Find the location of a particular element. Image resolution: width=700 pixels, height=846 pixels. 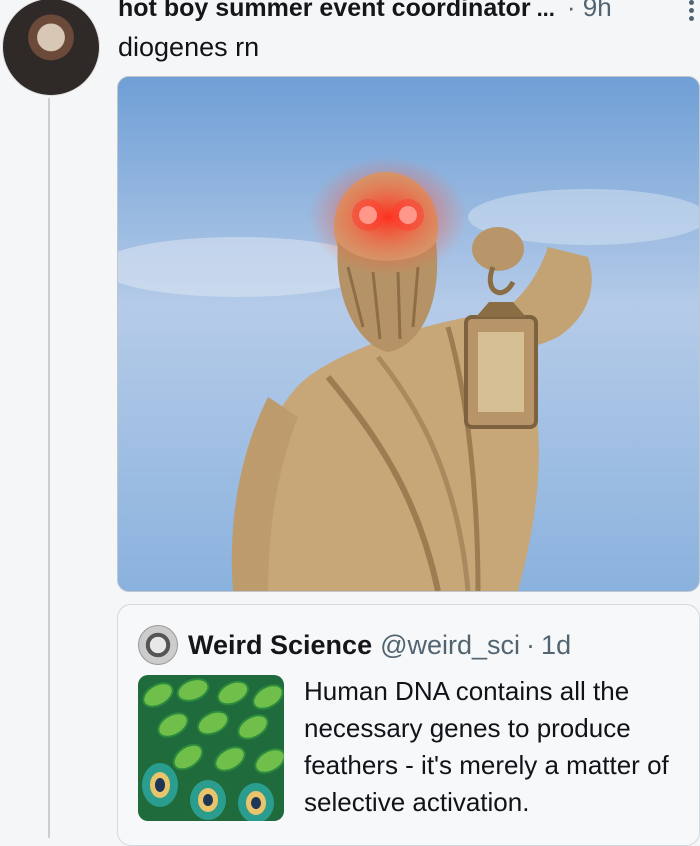

more-vertical-icon is located at coordinates (691, 11).